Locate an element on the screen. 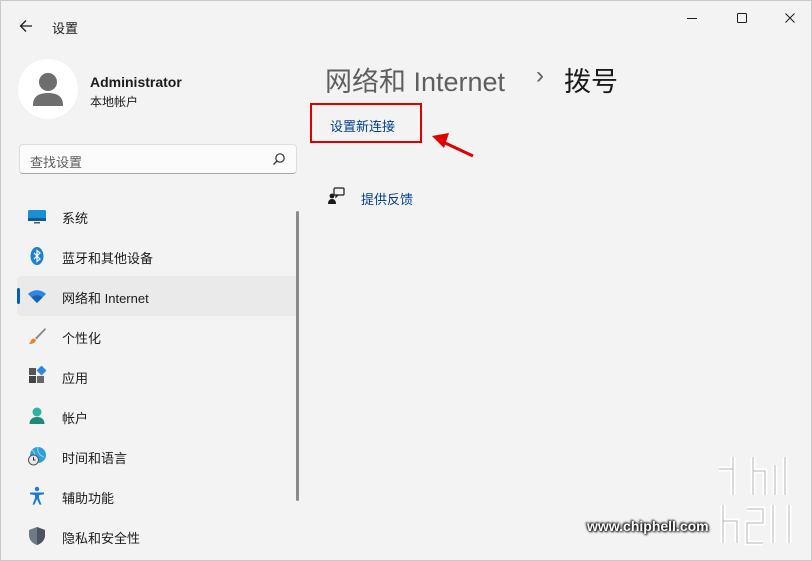  close-button is located at coordinates (789, 18).